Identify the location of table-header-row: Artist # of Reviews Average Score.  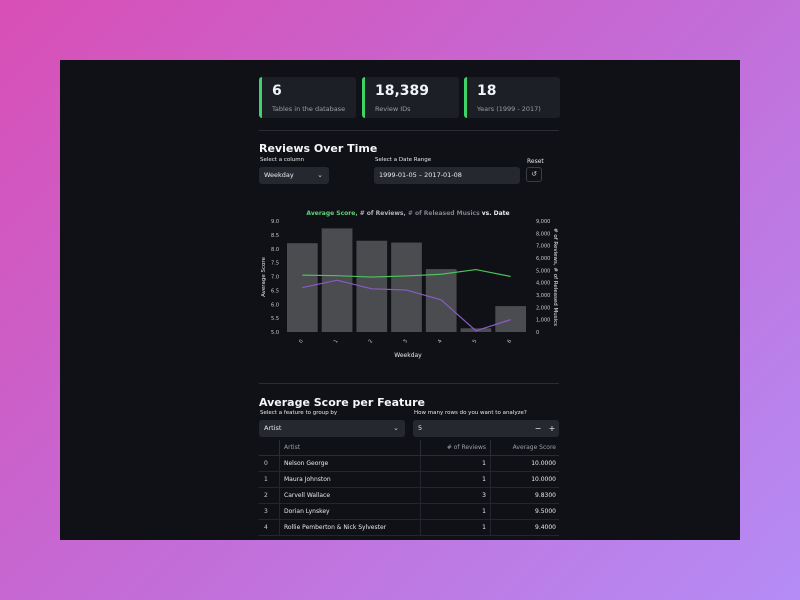
(409, 448).